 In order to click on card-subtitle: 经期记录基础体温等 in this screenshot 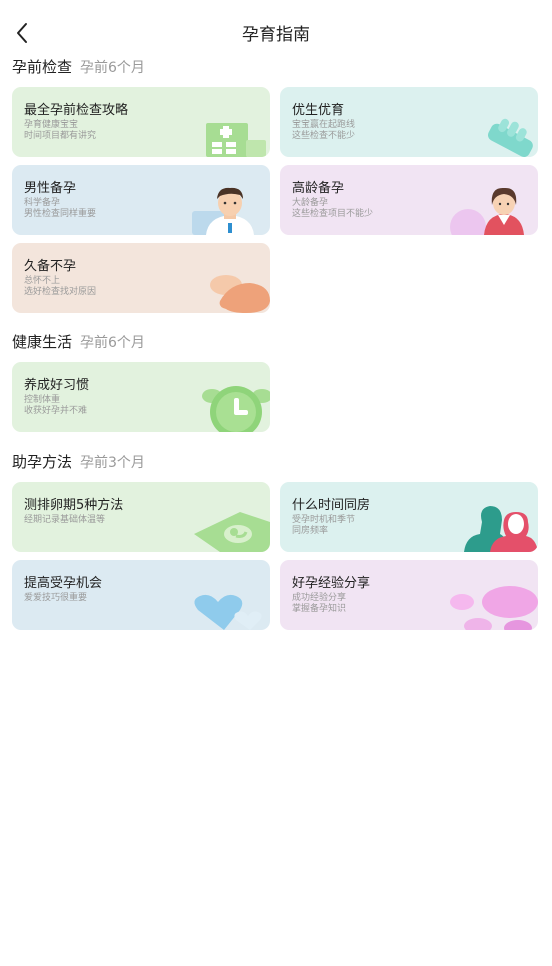, I will do `click(64, 520)`.